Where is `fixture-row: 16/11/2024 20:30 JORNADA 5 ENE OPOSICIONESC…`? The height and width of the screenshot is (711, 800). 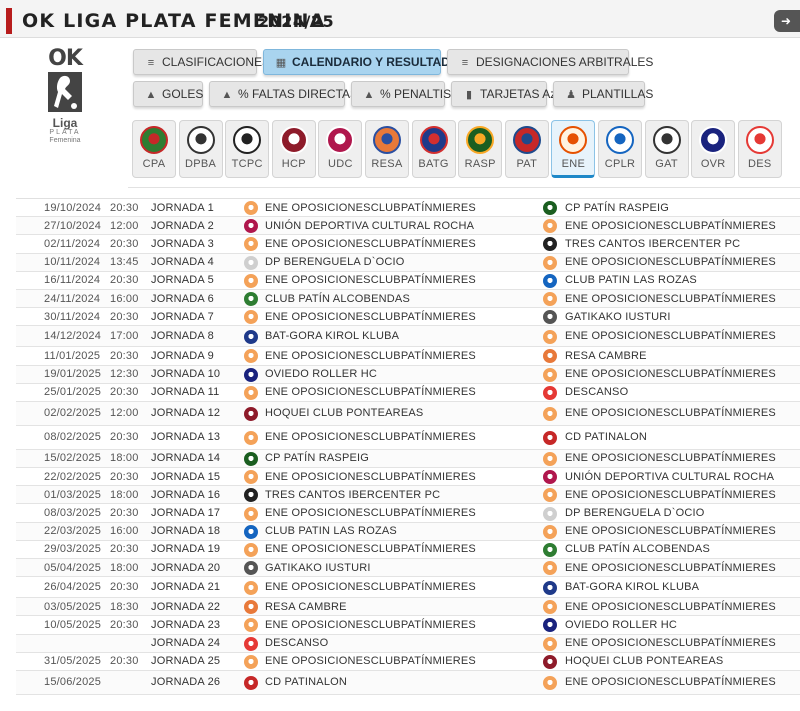
fixture-row: 16/11/2024 20:30 JORNADA 5 ENE OPOSICIONESC… is located at coordinates (408, 281).